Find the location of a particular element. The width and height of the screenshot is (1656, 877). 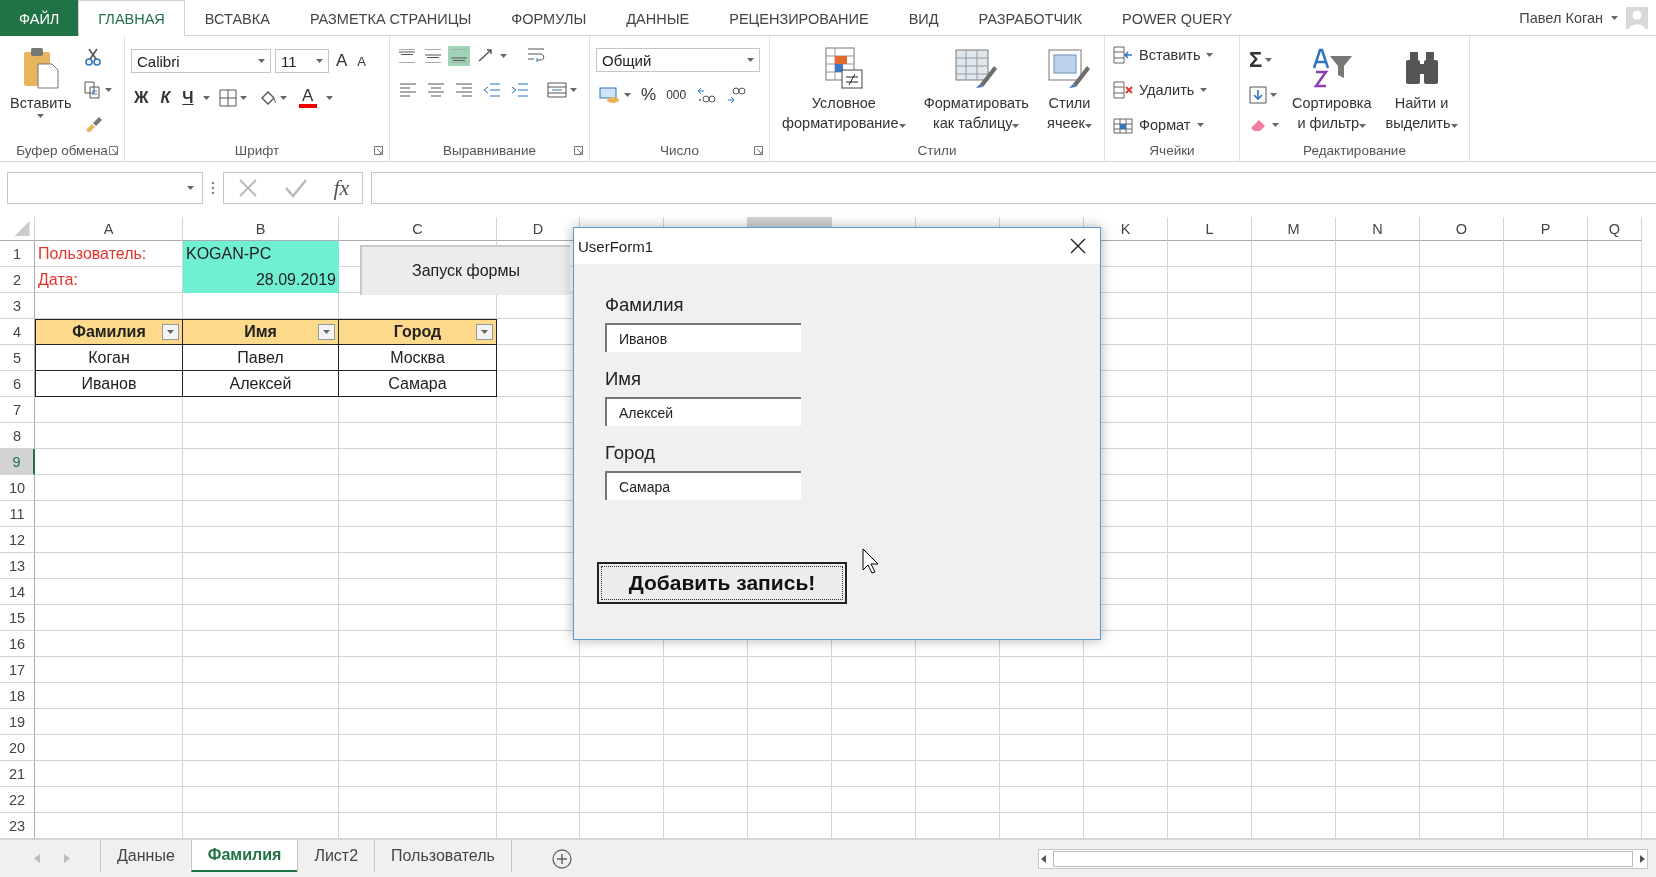

scroll-thumb is located at coordinates (1343, 858).